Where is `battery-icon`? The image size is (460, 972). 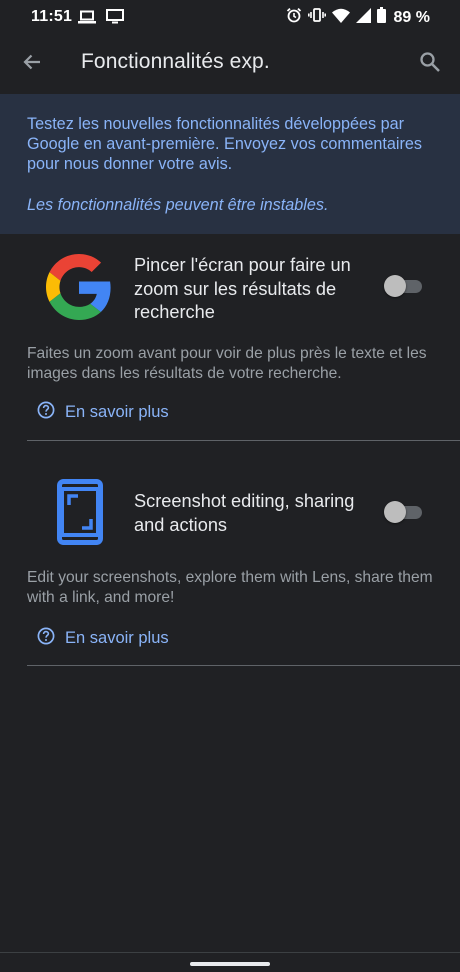 battery-icon is located at coordinates (381, 17).